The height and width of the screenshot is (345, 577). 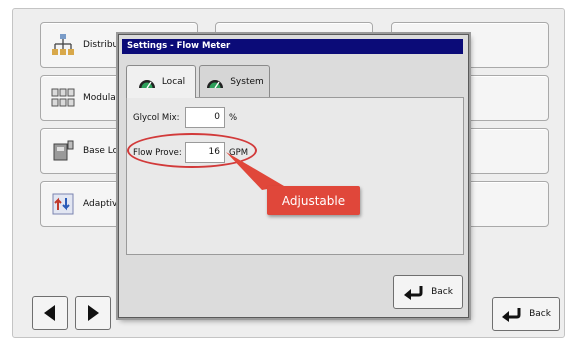 I want to click on arrow-left-icon, so click(x=49, y=313).